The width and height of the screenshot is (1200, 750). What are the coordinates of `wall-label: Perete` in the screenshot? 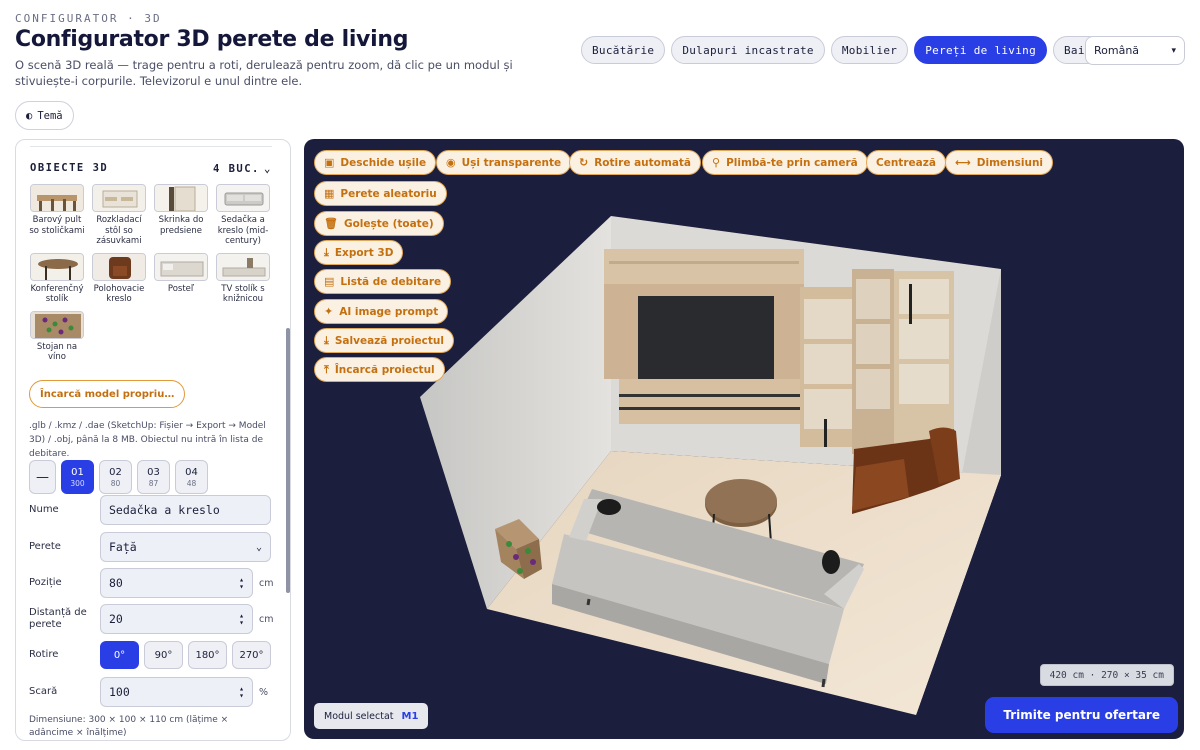 It's located at (45, 546).